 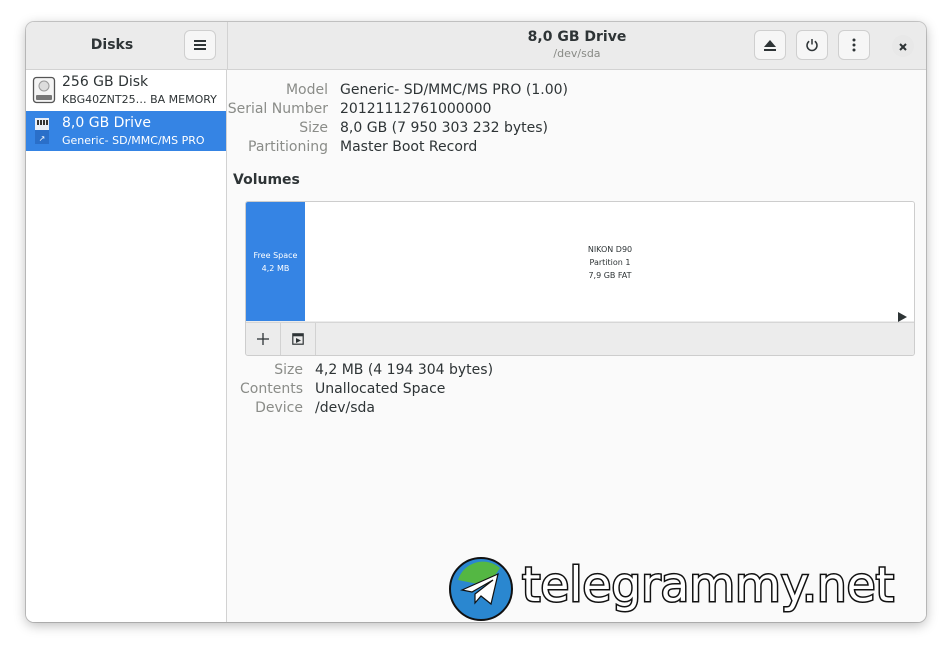 I want to click on app-title: Disks, so click(x=112, y=45).